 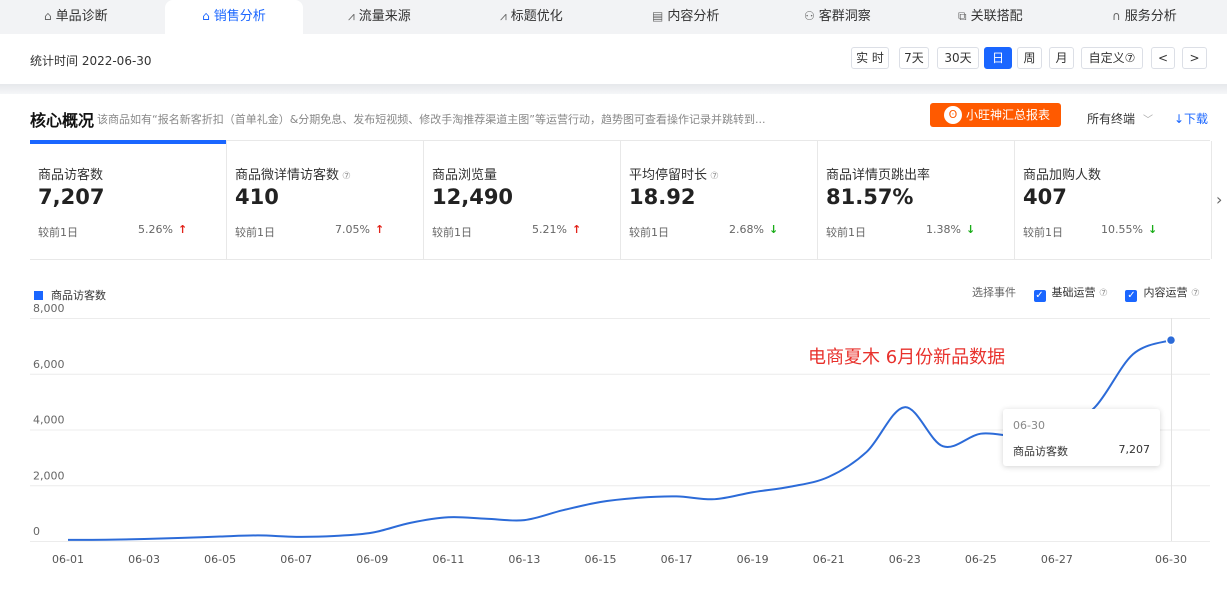 I want to click on tab-4: ▤ 内容分析, so click(x=685, y=17).